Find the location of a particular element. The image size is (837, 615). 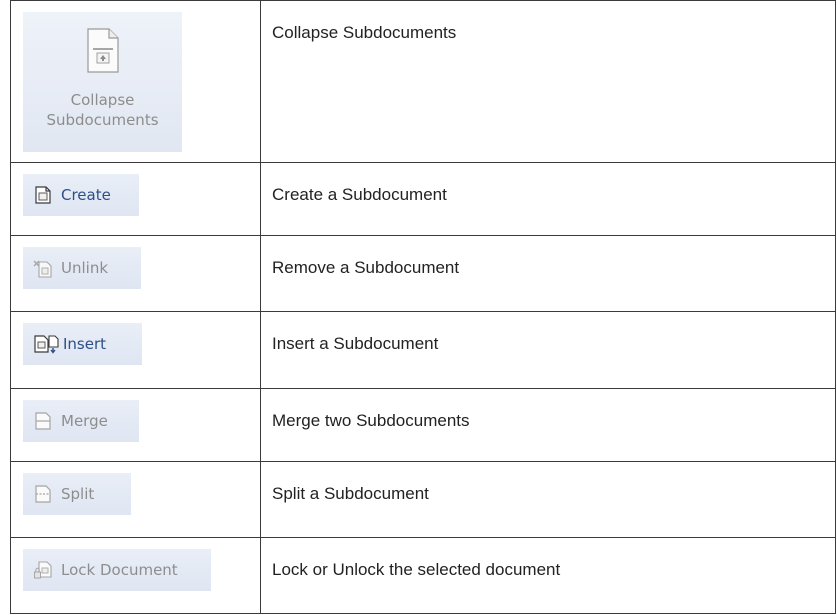

lock-document-button: Lock Document is located at coordinates (117, 569).